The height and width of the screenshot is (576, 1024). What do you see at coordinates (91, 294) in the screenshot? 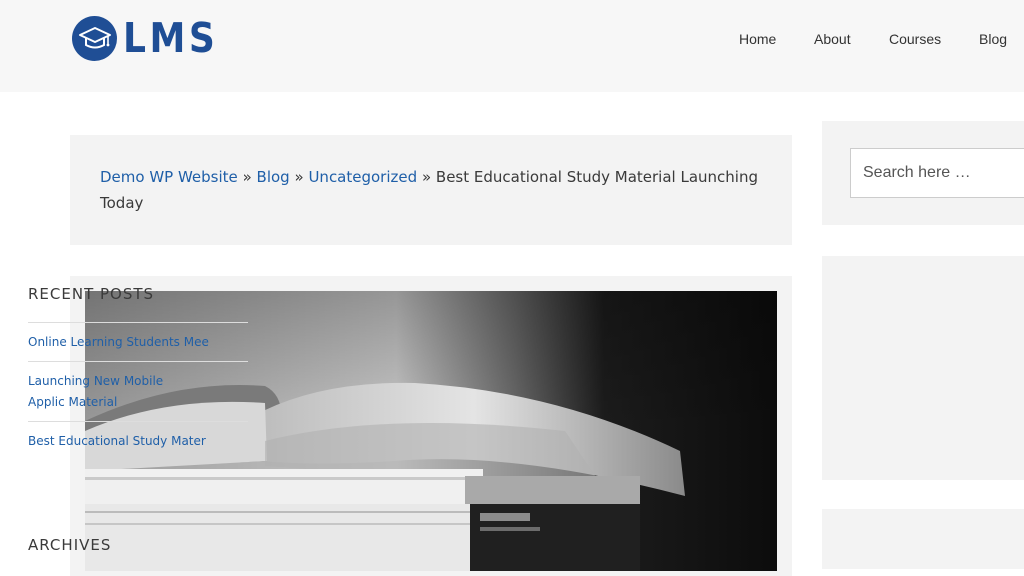
I see `recent-posts-title: RECENT POSTS` at bounding box center [91, 294].